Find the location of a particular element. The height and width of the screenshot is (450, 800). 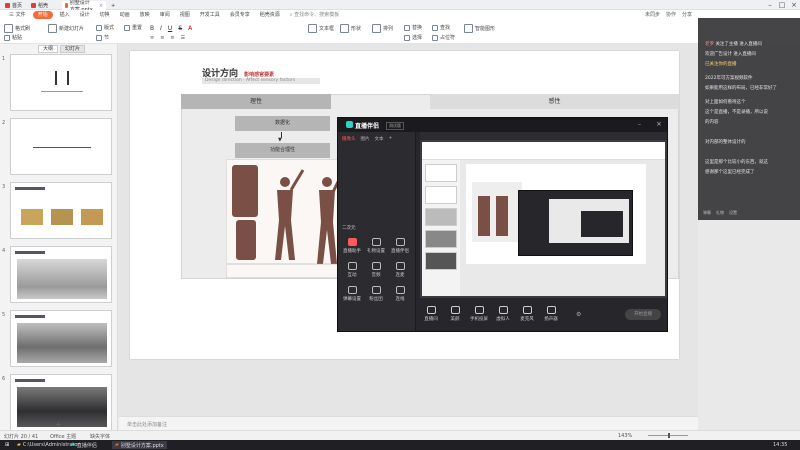

menu-start: 开始 is located at coordinates (42, 15).